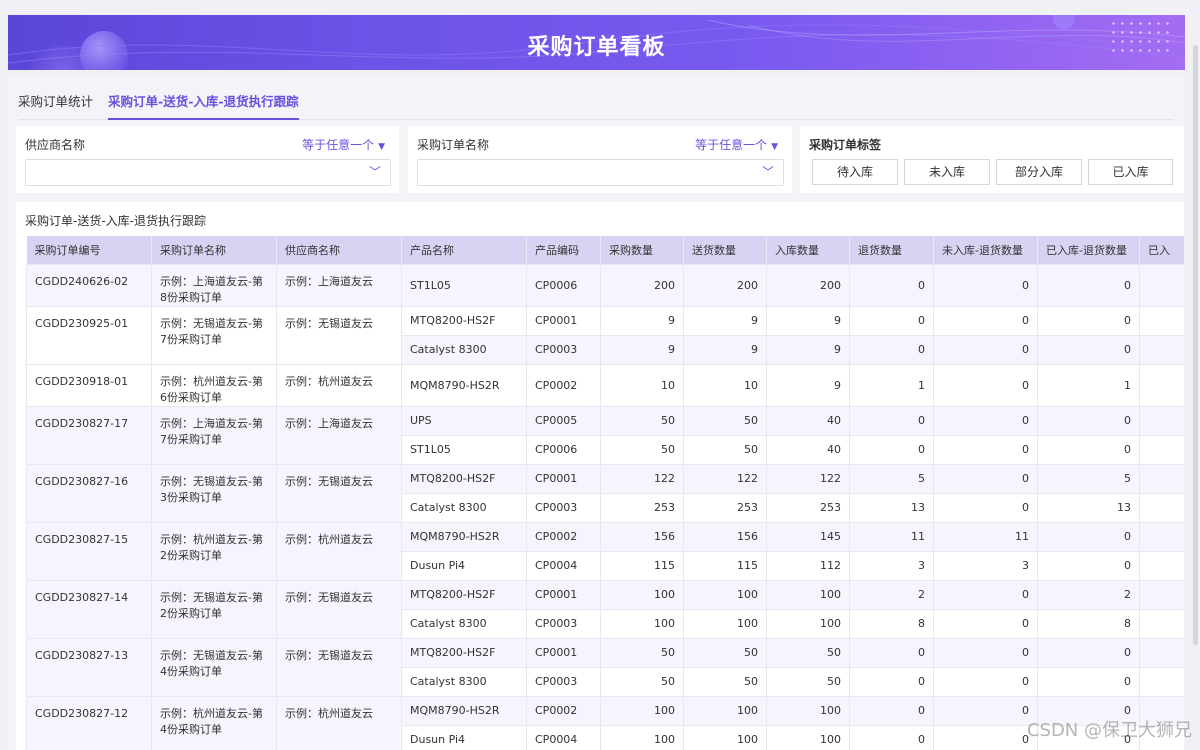 The width and height of the screenshot is (1200, 750). Describe the element at coordinates (725, 507) in the screenshot. I see `delivered-qty-cell: 253` at that location.